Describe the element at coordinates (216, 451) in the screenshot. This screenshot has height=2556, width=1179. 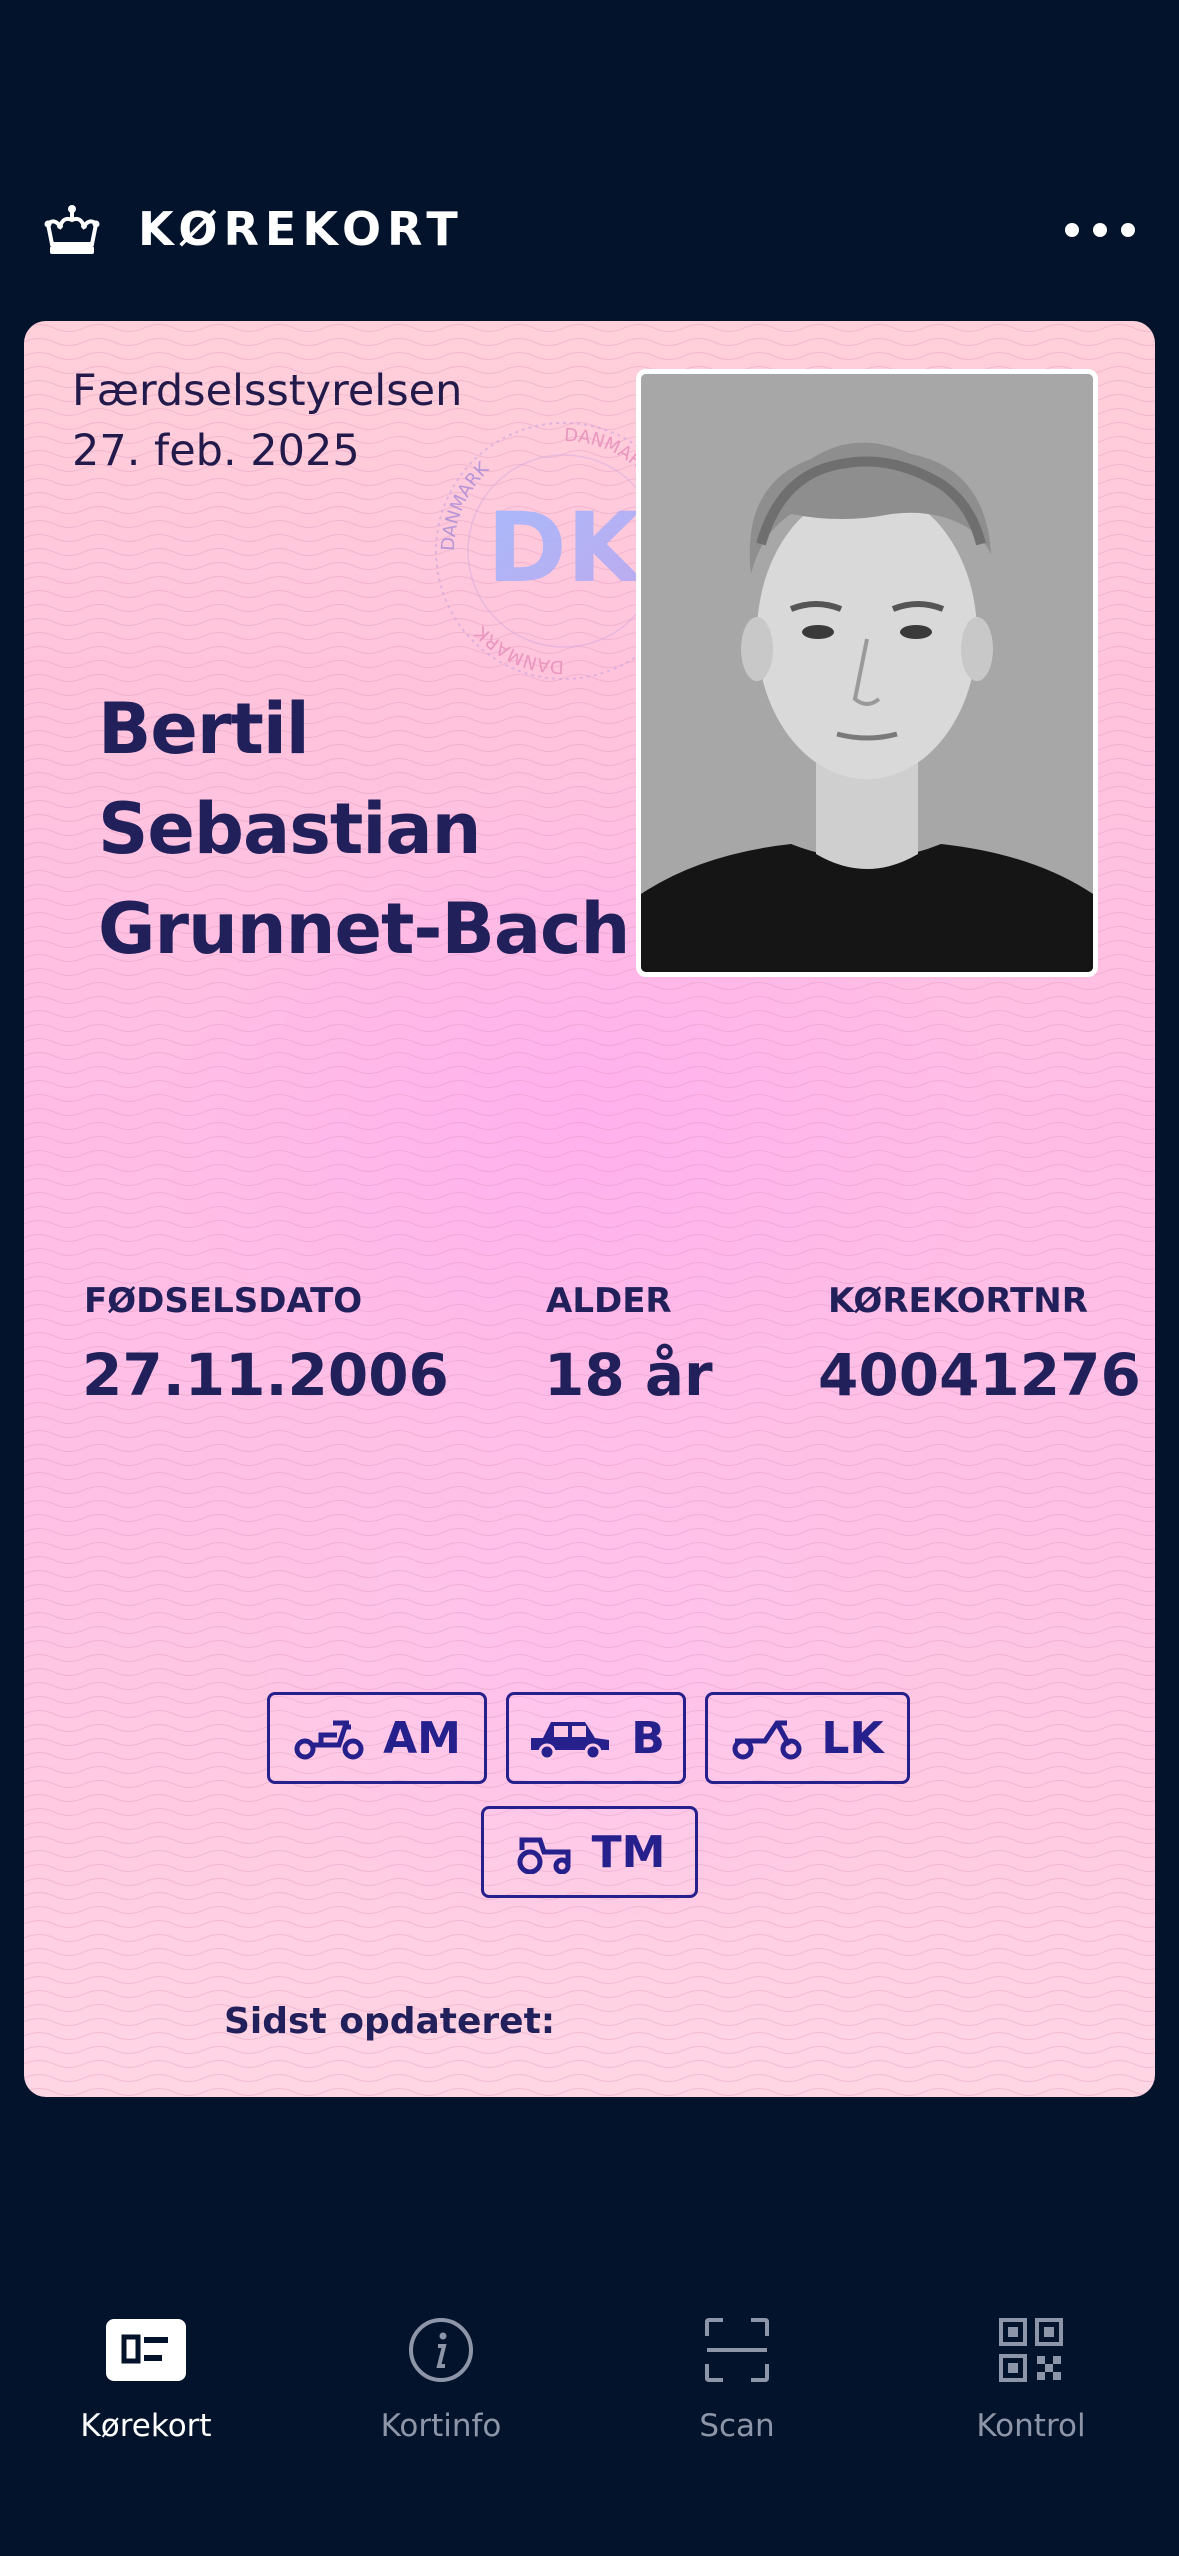
I see `issue-date: 27. feb. 2025` at that location.